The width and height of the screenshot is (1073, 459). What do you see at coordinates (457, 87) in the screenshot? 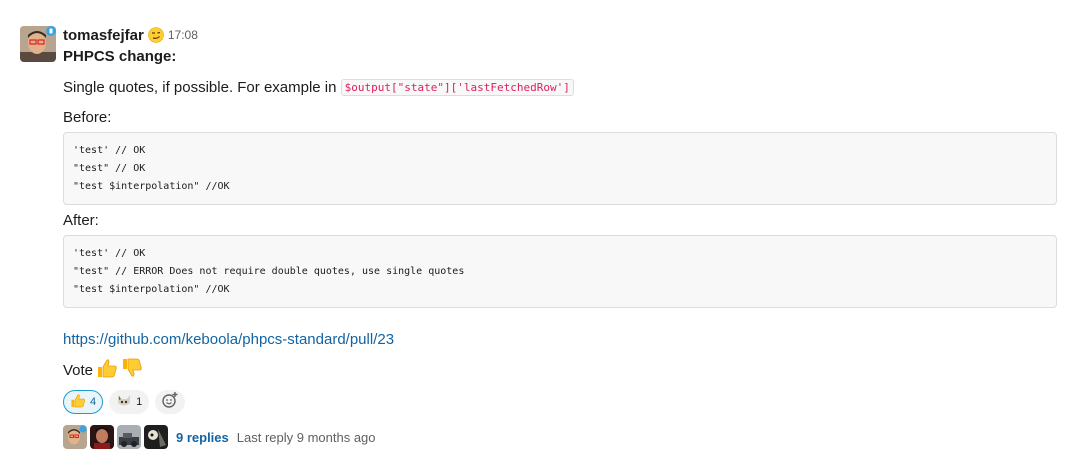
I see `inline-code: $output["state"]['lastFetchedRow']` at bounding box center [457, 87].